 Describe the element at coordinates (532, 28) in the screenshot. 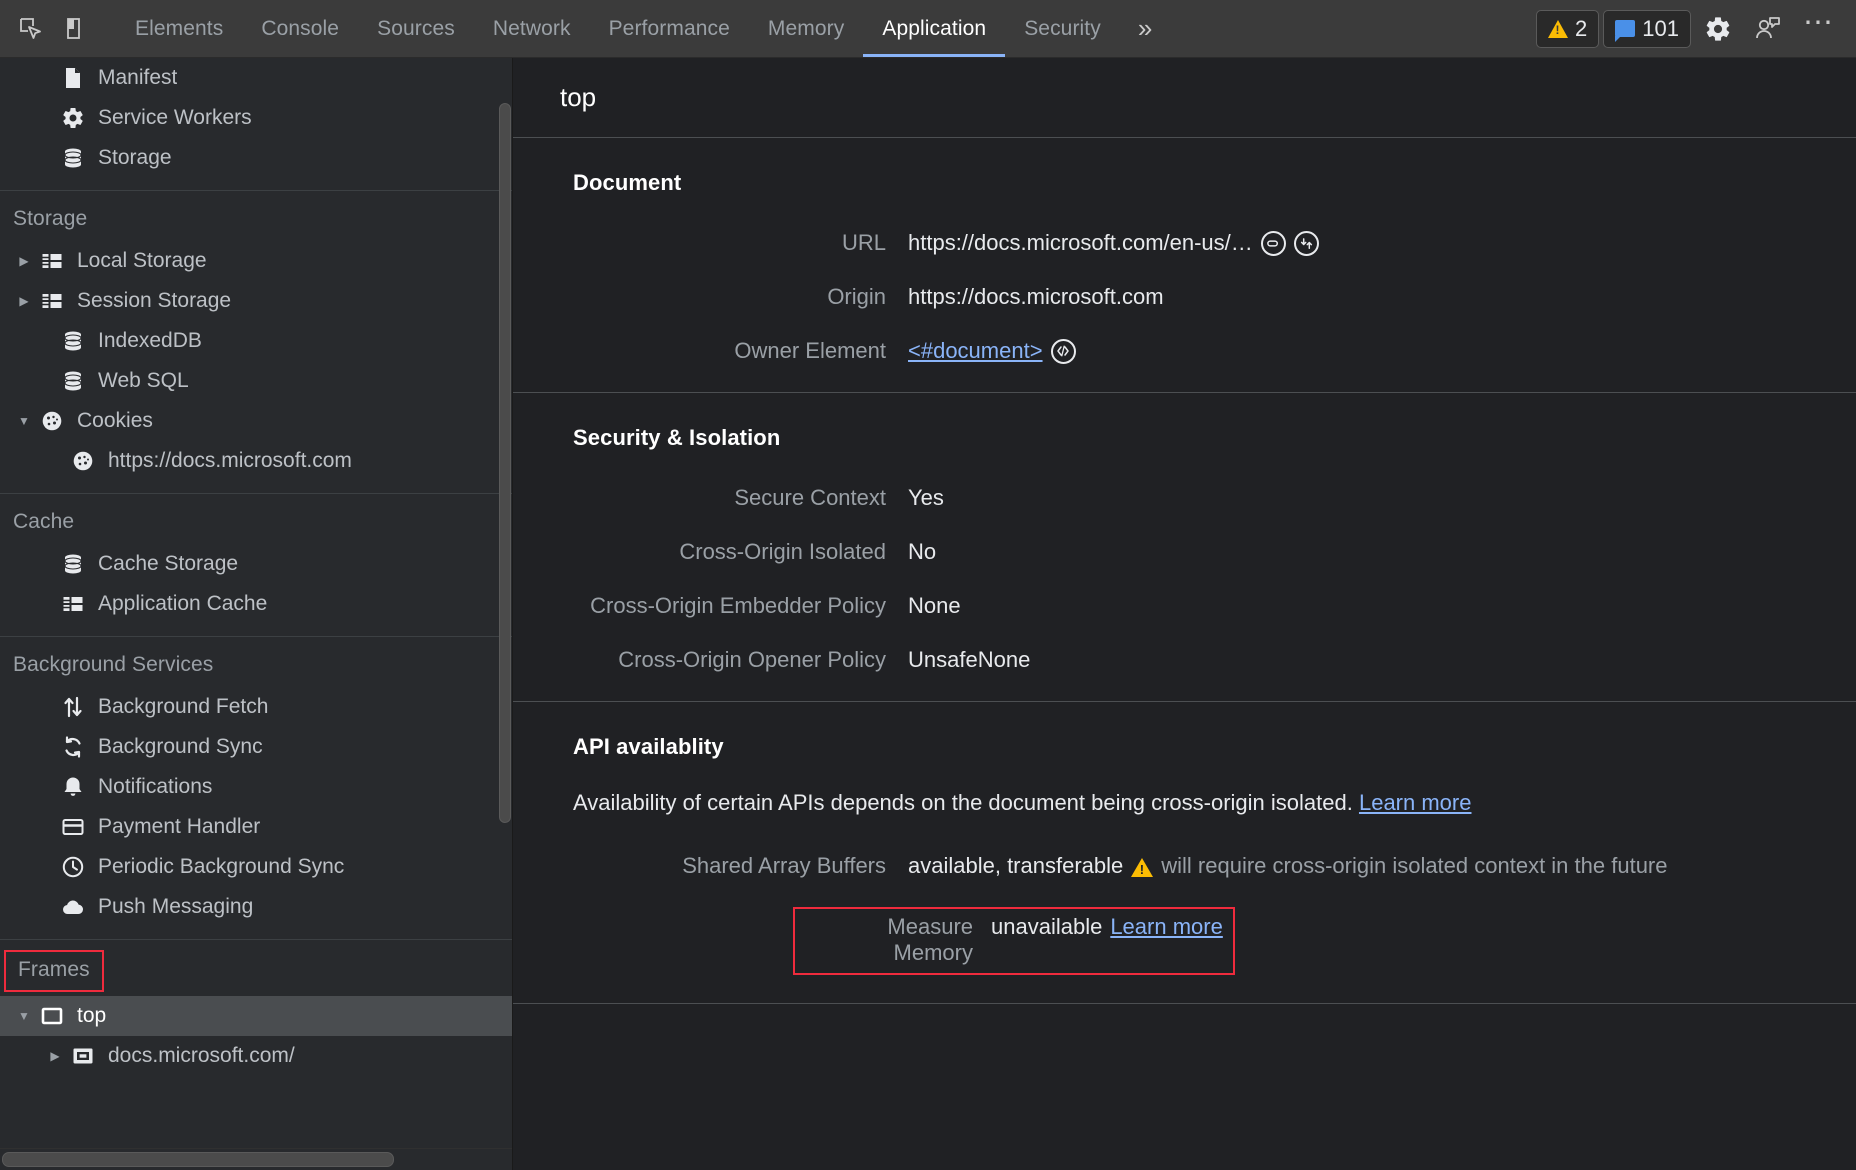

I see `tab-network: Network` at that location.